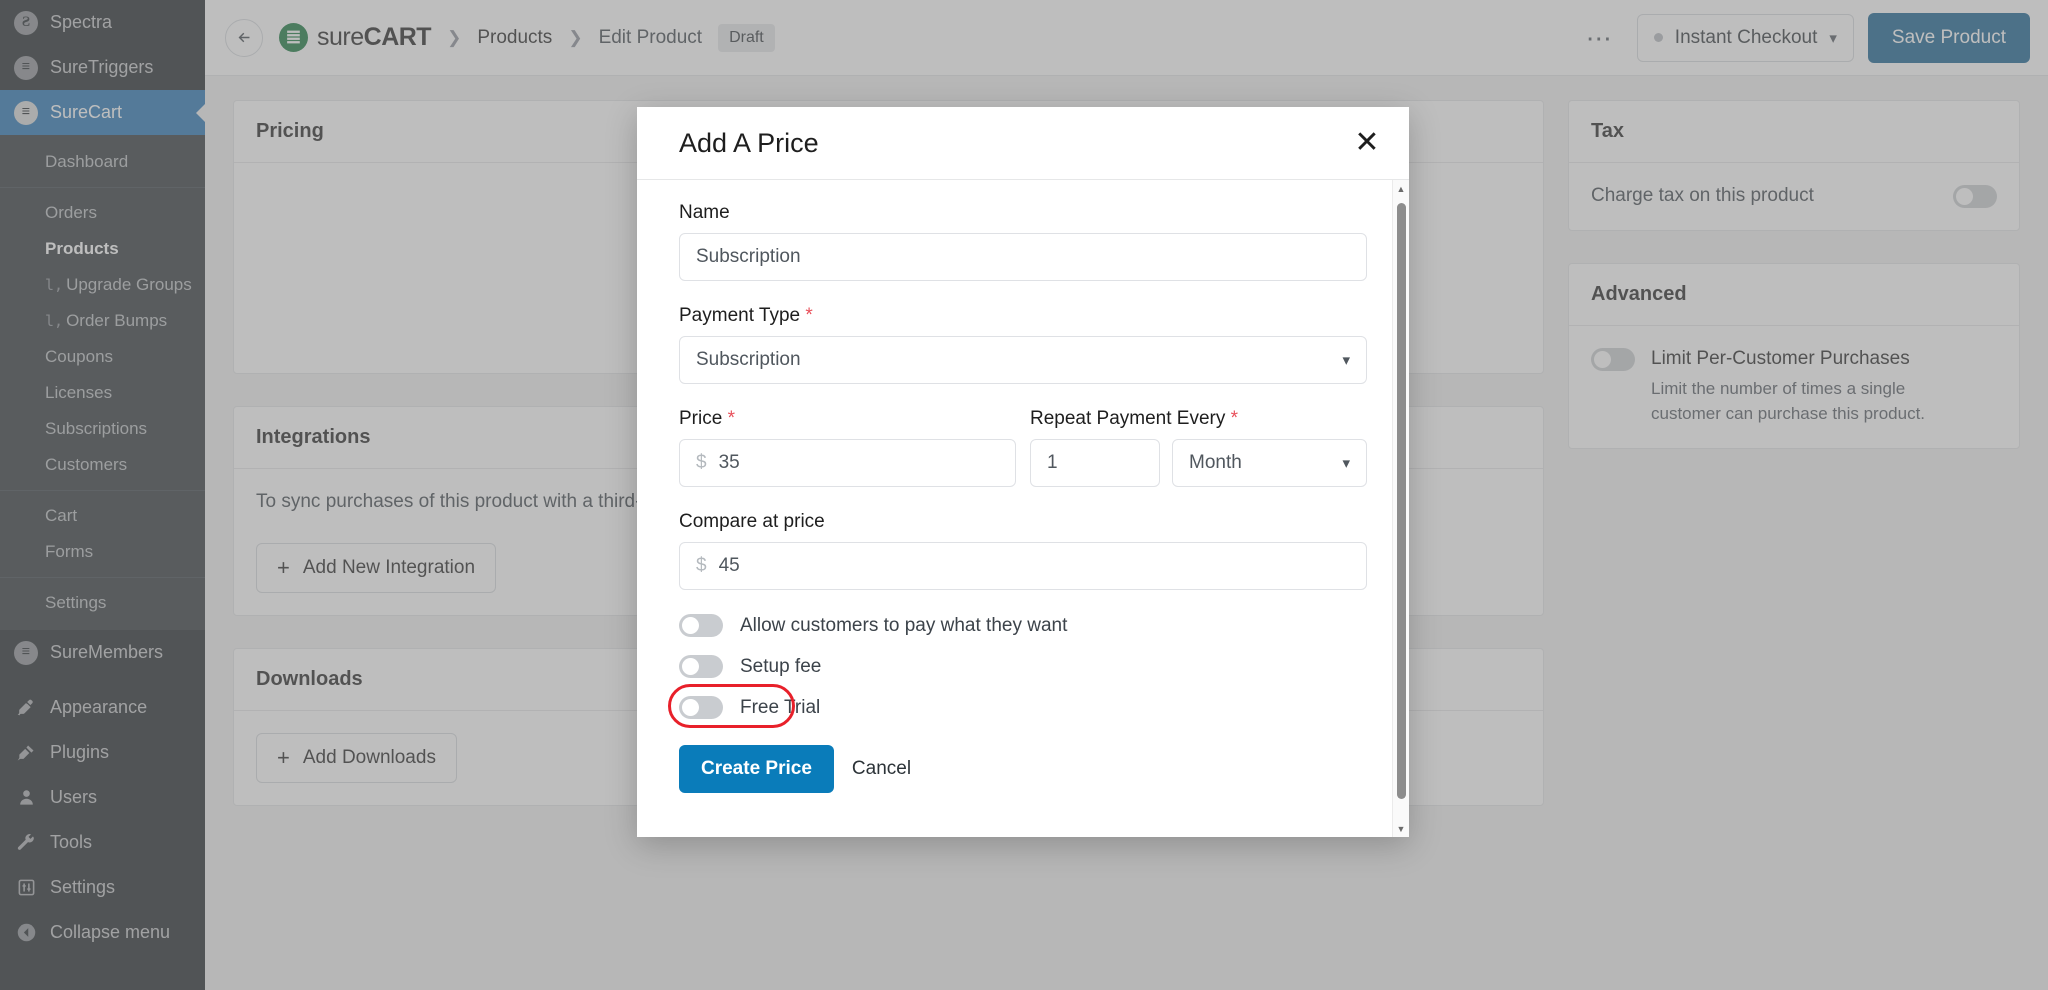  Describe the element at coordinates (701, 666) in the screenshot. I see `setup-fee-toggle` at that location.